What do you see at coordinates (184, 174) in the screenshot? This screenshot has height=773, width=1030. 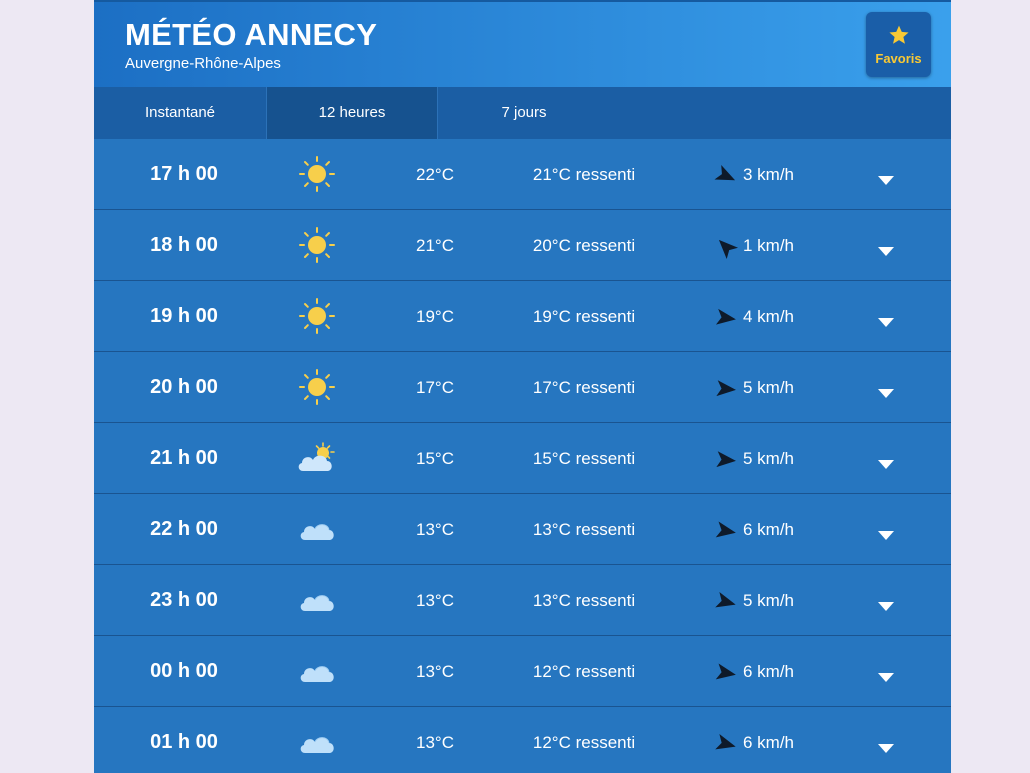 I see `forecast-time: 17 h 00` at bounding box center [184, 174].